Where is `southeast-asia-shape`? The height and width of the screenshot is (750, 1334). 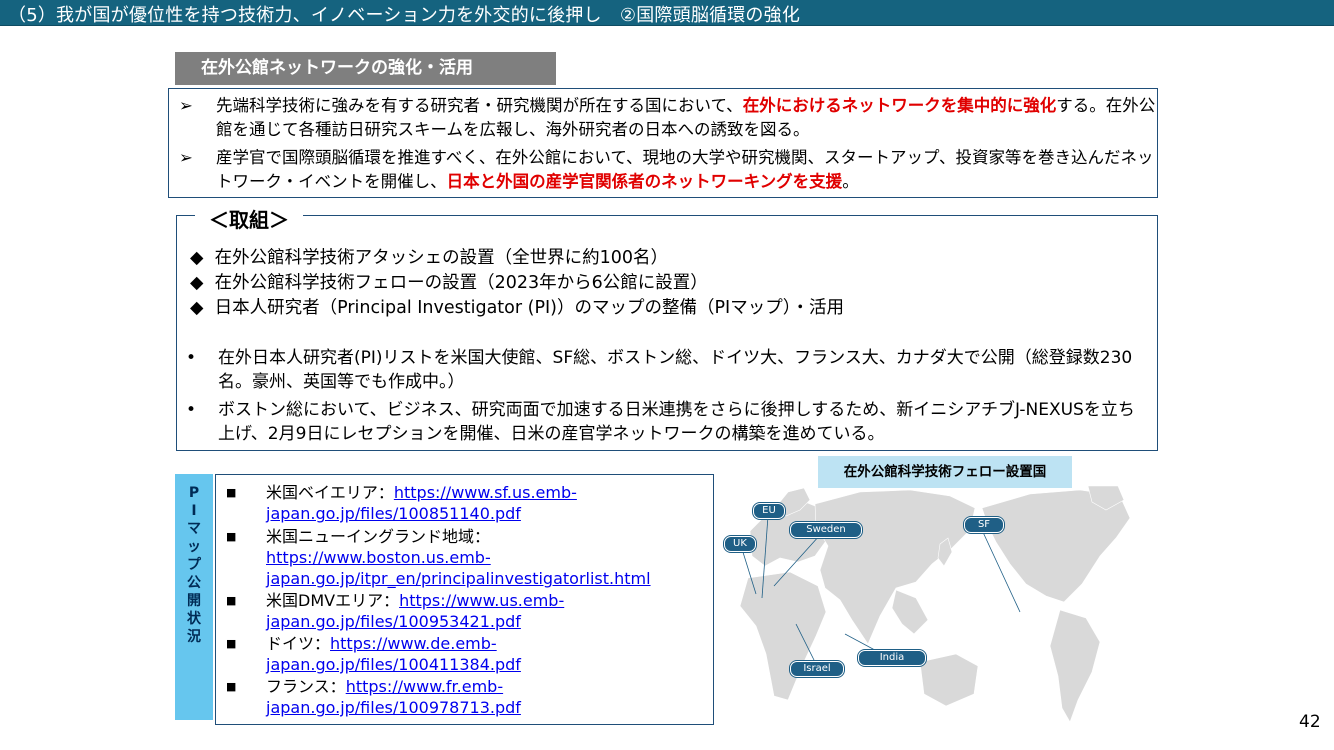 southeast-asia-shape is located at coordinates (910, 612).